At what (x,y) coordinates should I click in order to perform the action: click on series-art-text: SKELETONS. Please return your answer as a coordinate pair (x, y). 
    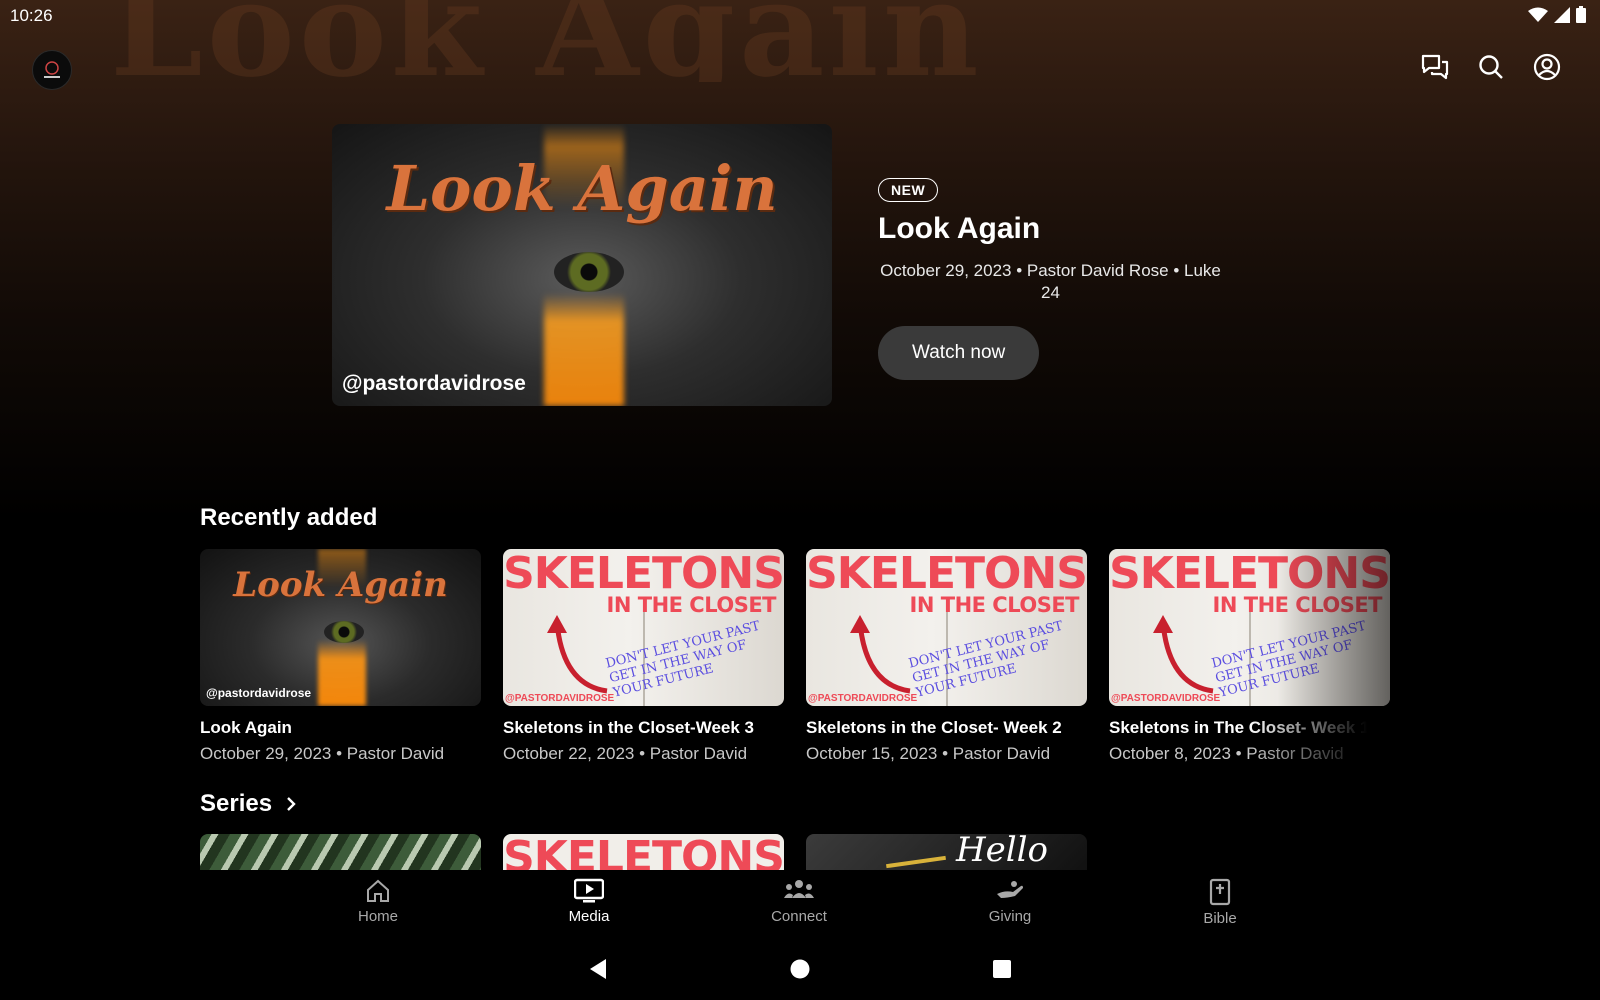
    Looking at the image, I should click on (643, 852).